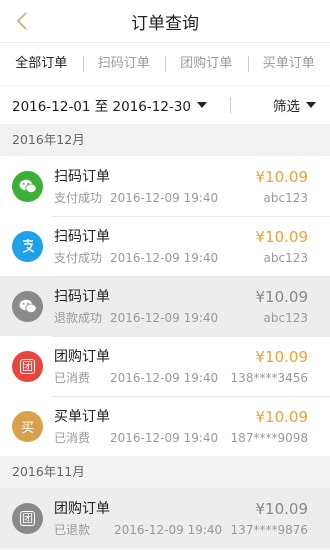 The height and width of the screenshot is (550, 330). What do you see at coordinates (165, 472) in the screenshot?
I see `month-header: 2016年11月` at bounding box center [165, 472].